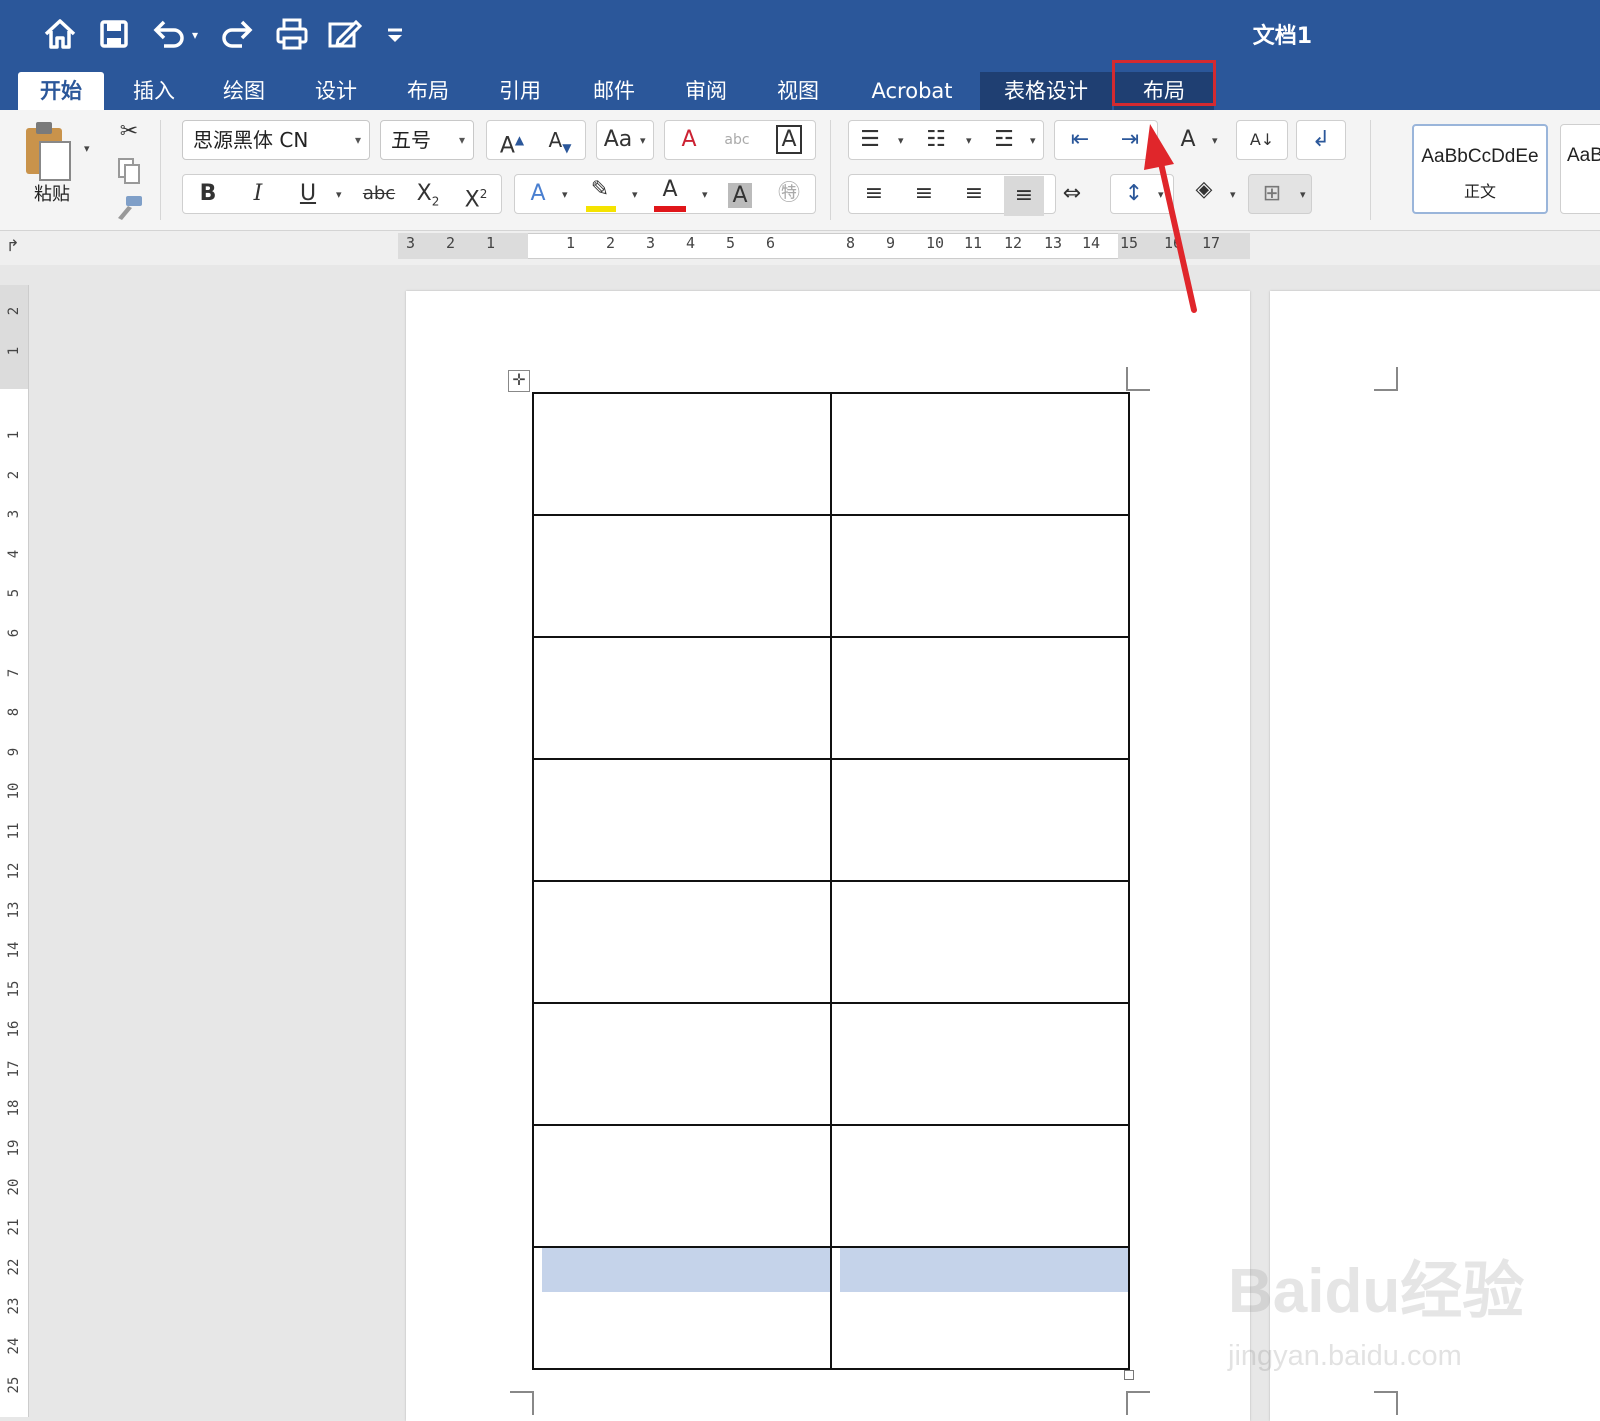  I want to click on paste-icon, so click(48, 152).